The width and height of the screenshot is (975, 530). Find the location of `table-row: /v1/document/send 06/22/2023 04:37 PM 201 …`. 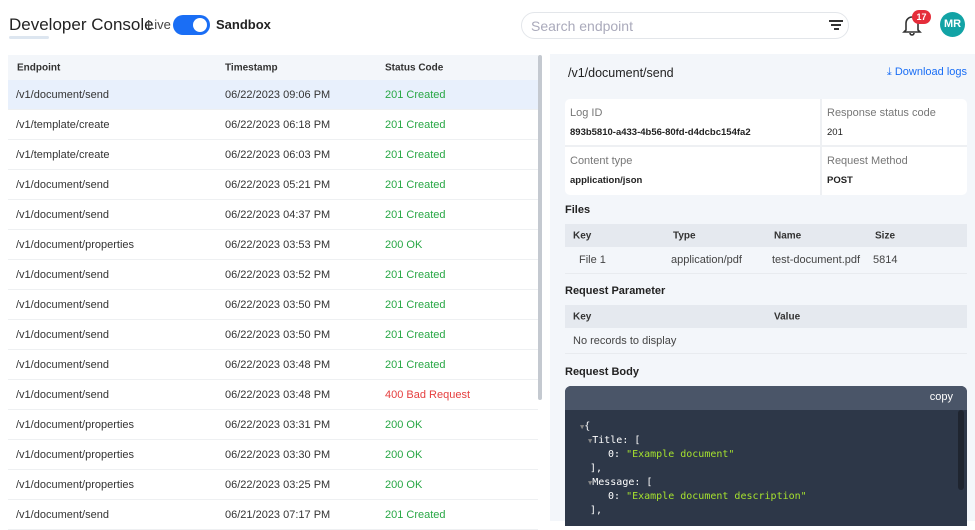

table-row: /v1/document/send 06/22/2023 04:37 PM 201 … is located at coordinates (273, 215).